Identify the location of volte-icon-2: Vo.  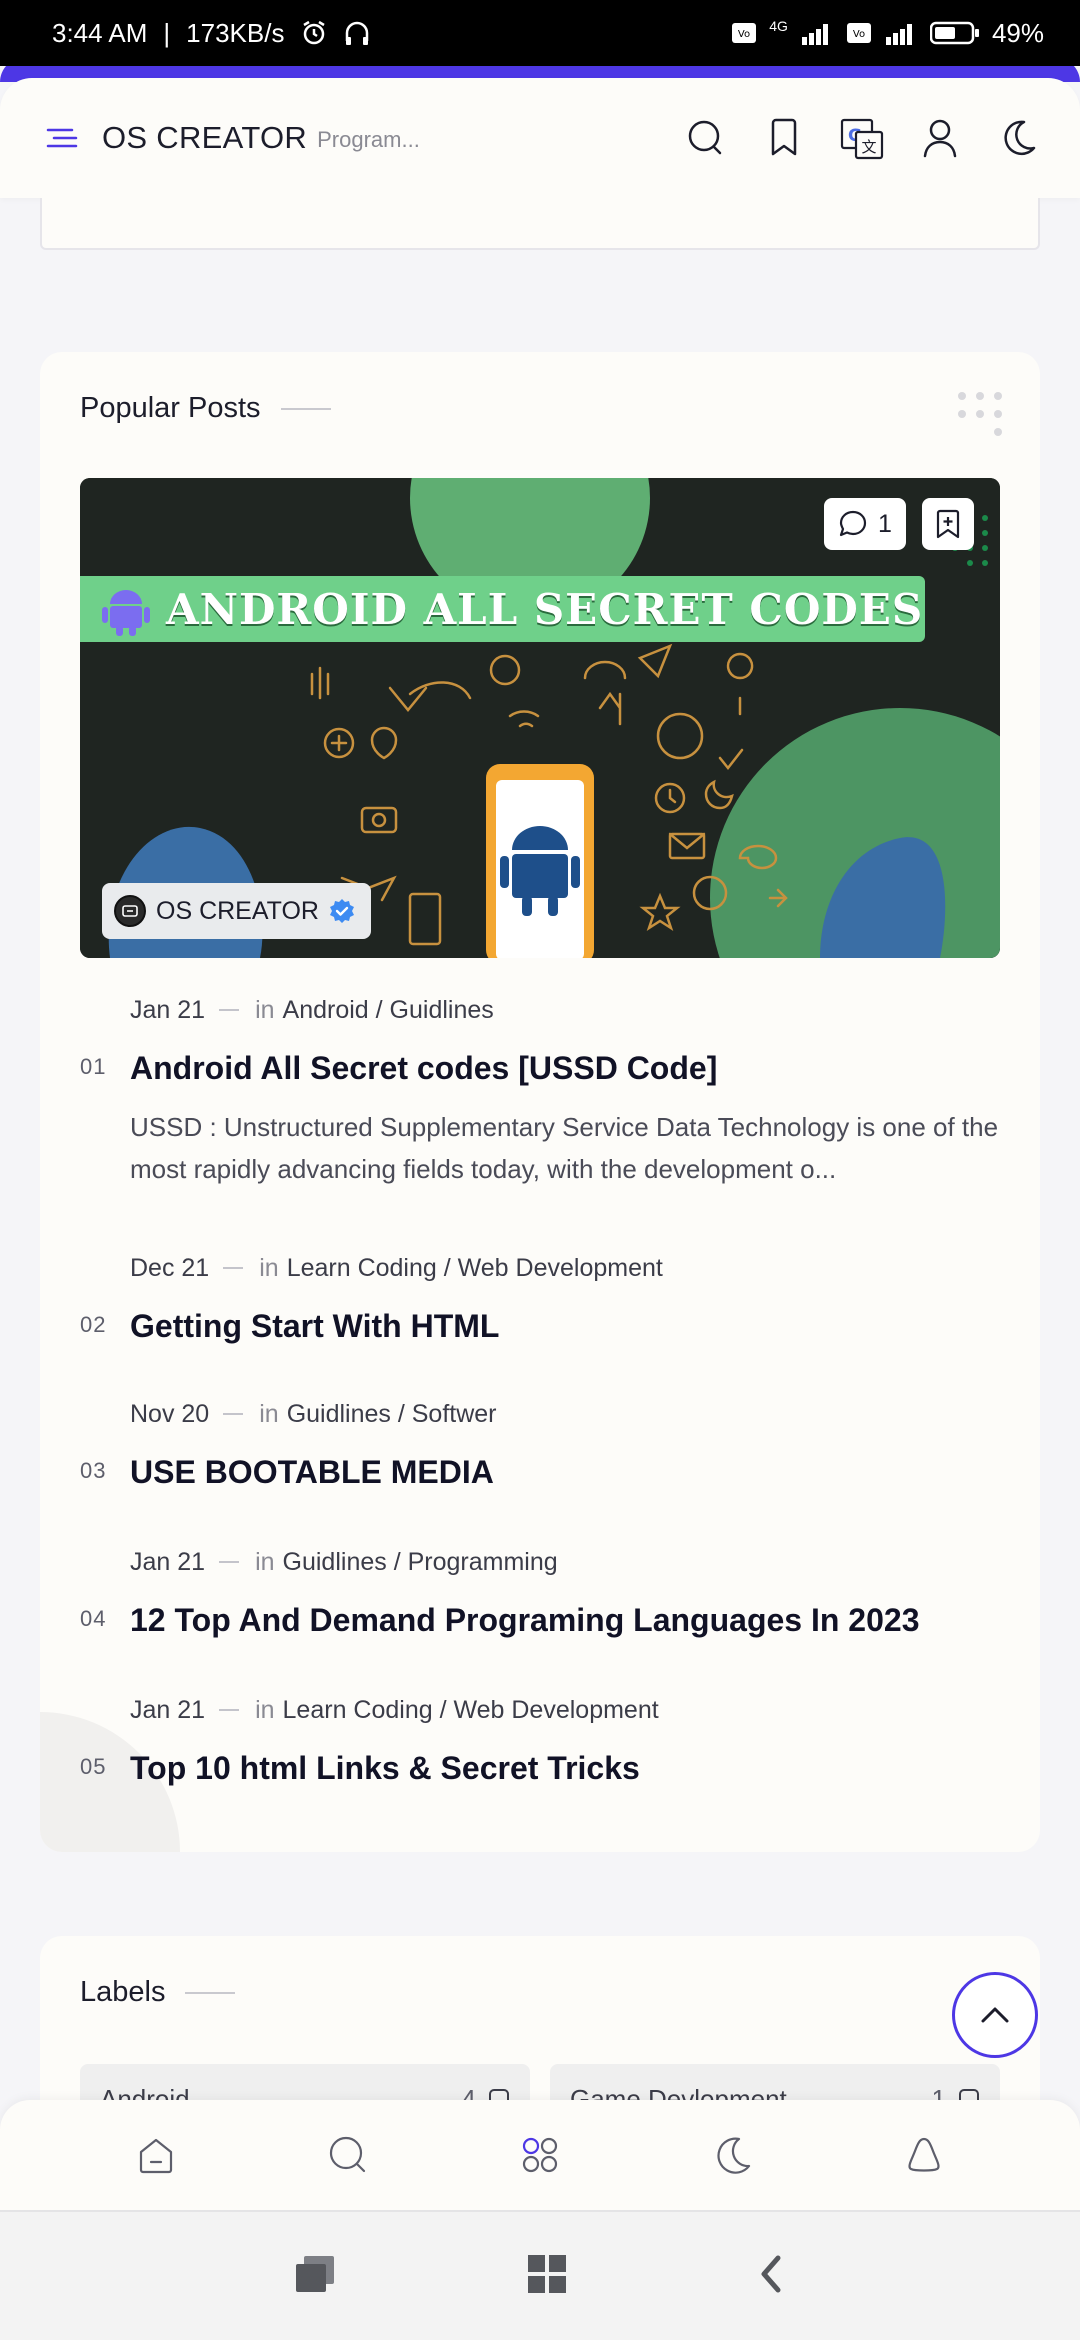
(859, 33).